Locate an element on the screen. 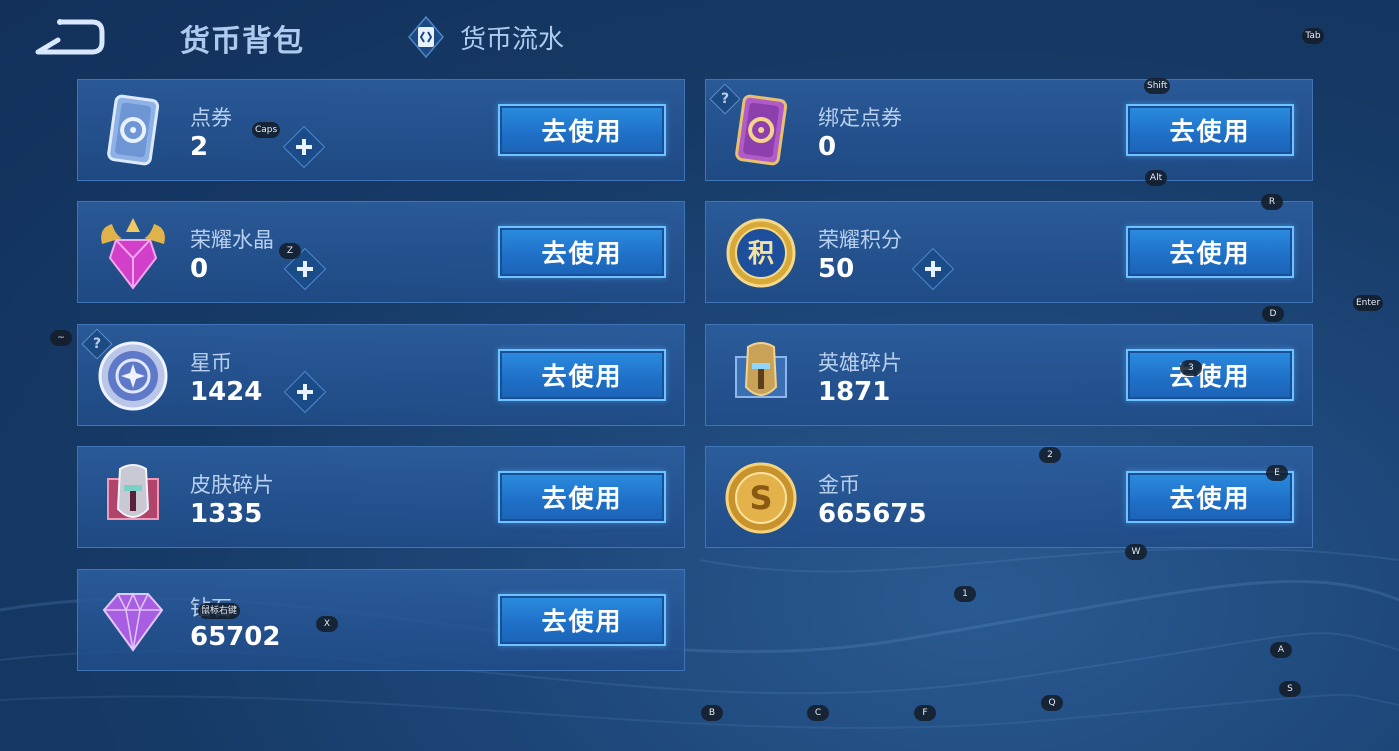 Image resolution: width=1399 pixels, height=751 pixels. currency-flow-label: 货币流水 is located at coordinates (512, 39).